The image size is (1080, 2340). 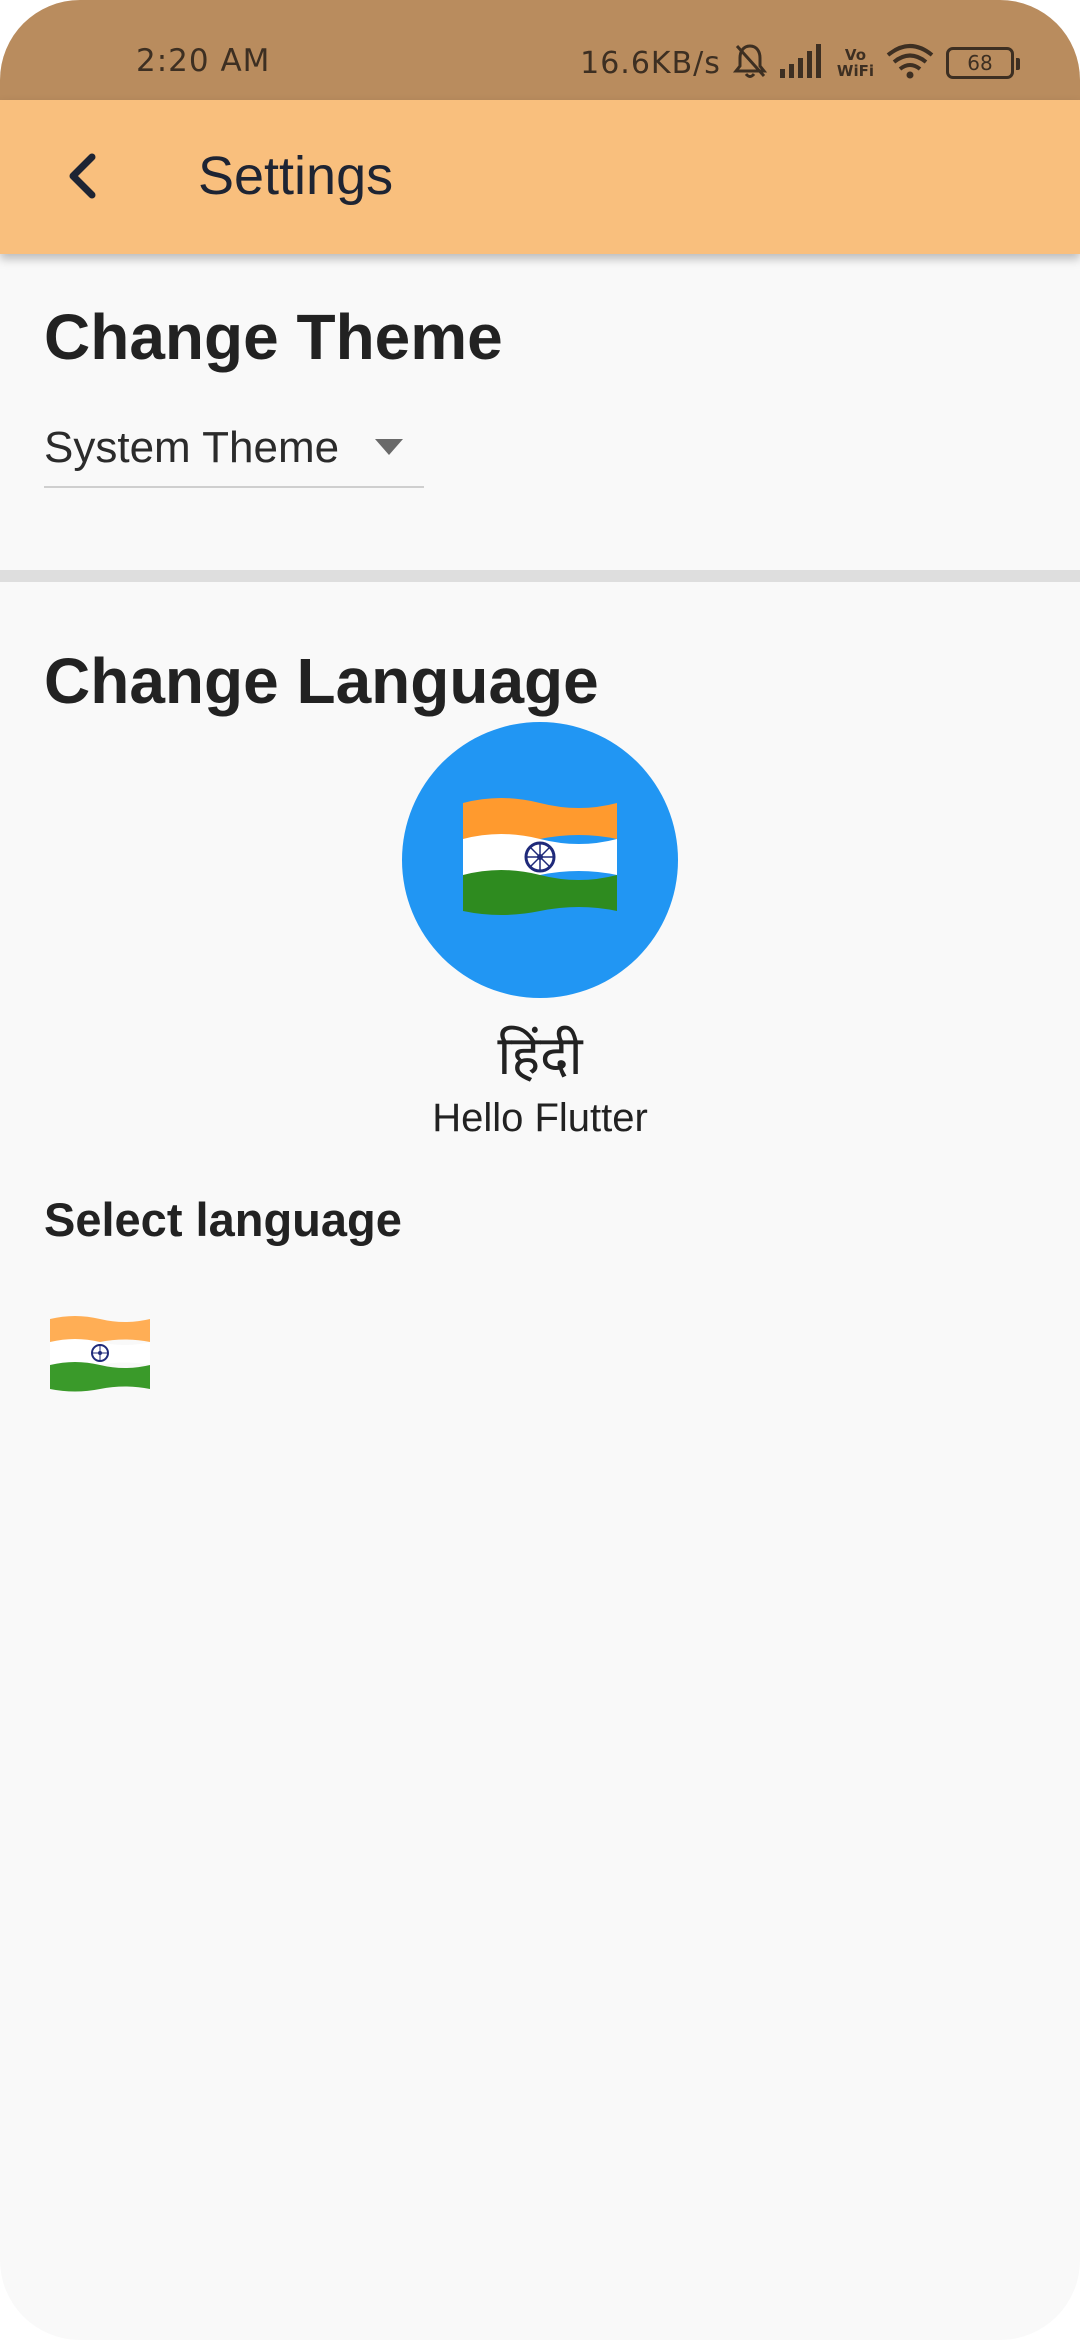 What do you see at coordinates (540, 1118) in the screenshot?
I see `current-language-greeting: Hello Flutter` at bounding box center [540, 1118].